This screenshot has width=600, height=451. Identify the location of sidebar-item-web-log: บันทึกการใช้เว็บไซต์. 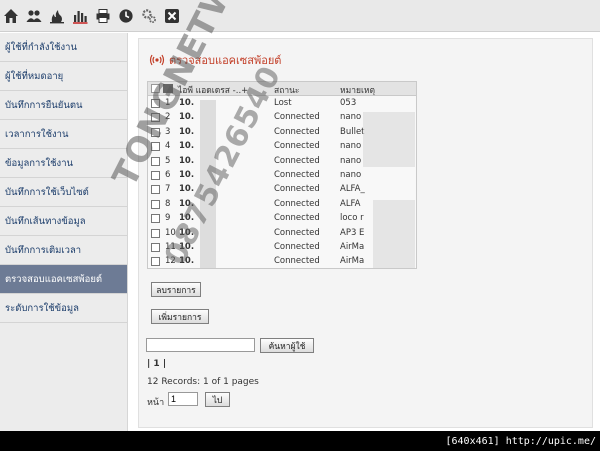
(63, 192).